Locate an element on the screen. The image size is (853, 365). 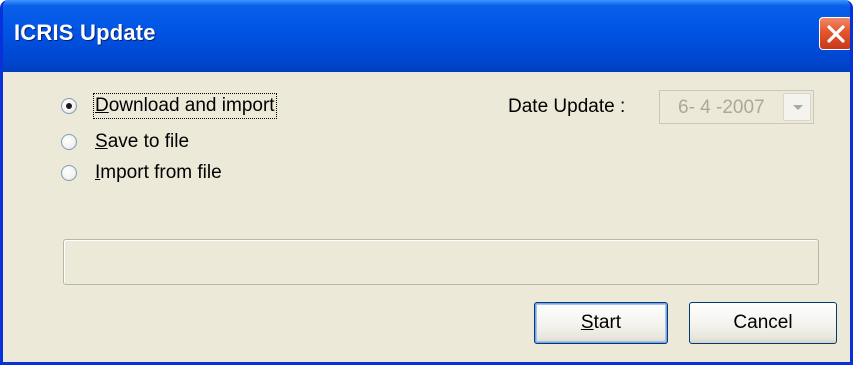
date-dropdown-button is located at coordinates (797, 107).